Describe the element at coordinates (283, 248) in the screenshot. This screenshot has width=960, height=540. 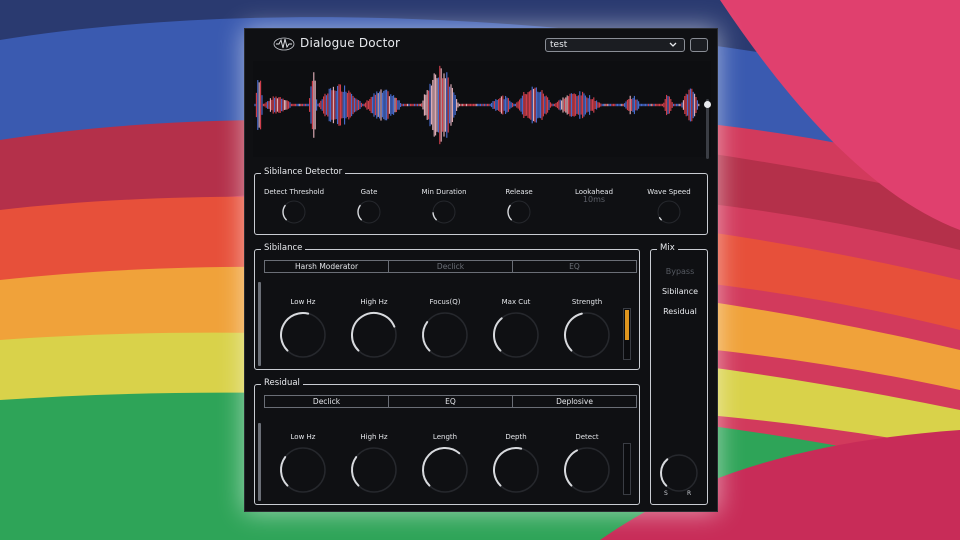
I see `sibilance-title: Sibilance` at that location.